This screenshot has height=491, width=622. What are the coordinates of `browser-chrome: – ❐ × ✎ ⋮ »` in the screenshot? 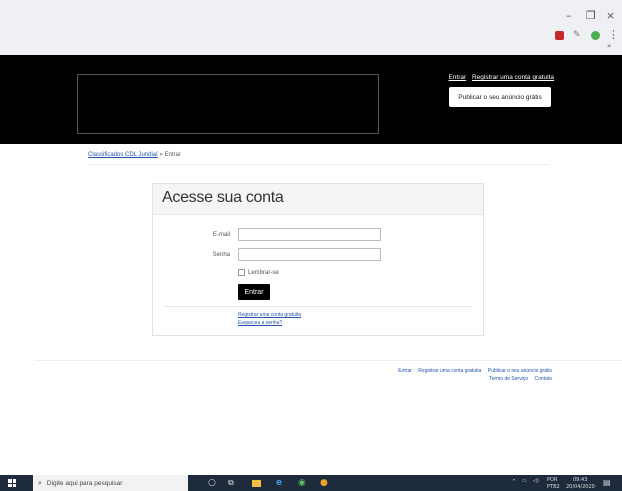 It's located at (311, 27).